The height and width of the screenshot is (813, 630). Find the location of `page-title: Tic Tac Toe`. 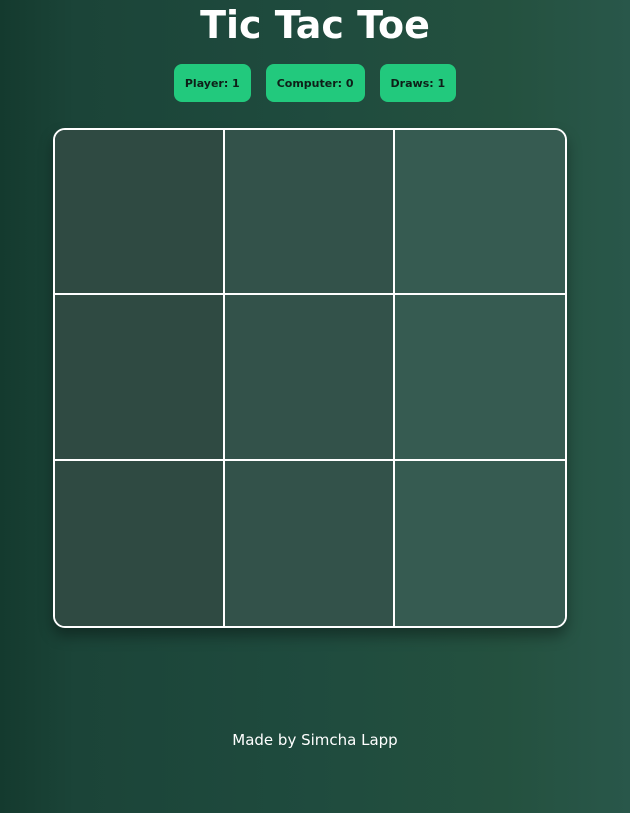

page-title: Tic Tac Toe is located at coordinates (315, 25).